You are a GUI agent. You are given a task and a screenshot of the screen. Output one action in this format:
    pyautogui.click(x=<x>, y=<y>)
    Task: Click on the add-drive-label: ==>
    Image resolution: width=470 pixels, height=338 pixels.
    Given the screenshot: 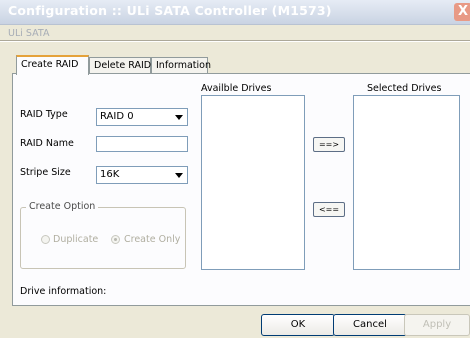 What is the action you would take?
    pyautogui.click(x=329, y=144)
    